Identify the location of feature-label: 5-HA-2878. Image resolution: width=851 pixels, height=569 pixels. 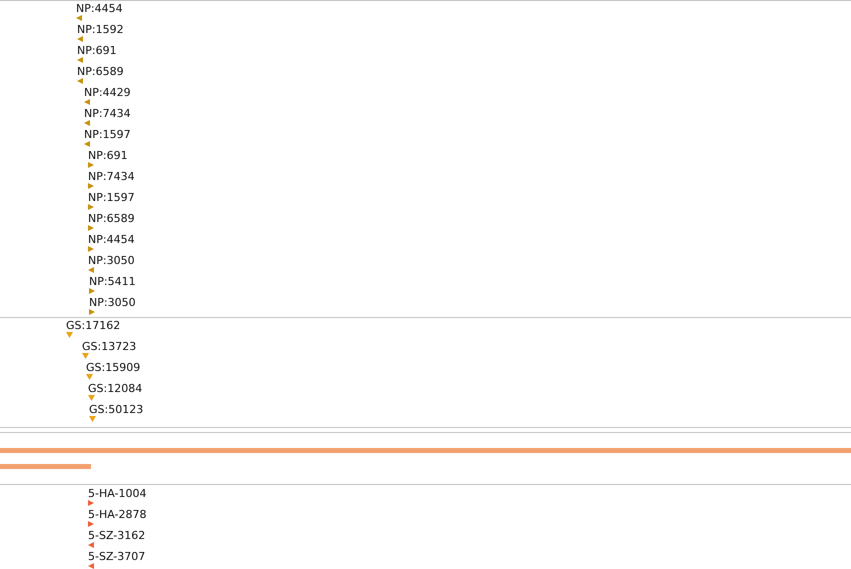
(117, 514).